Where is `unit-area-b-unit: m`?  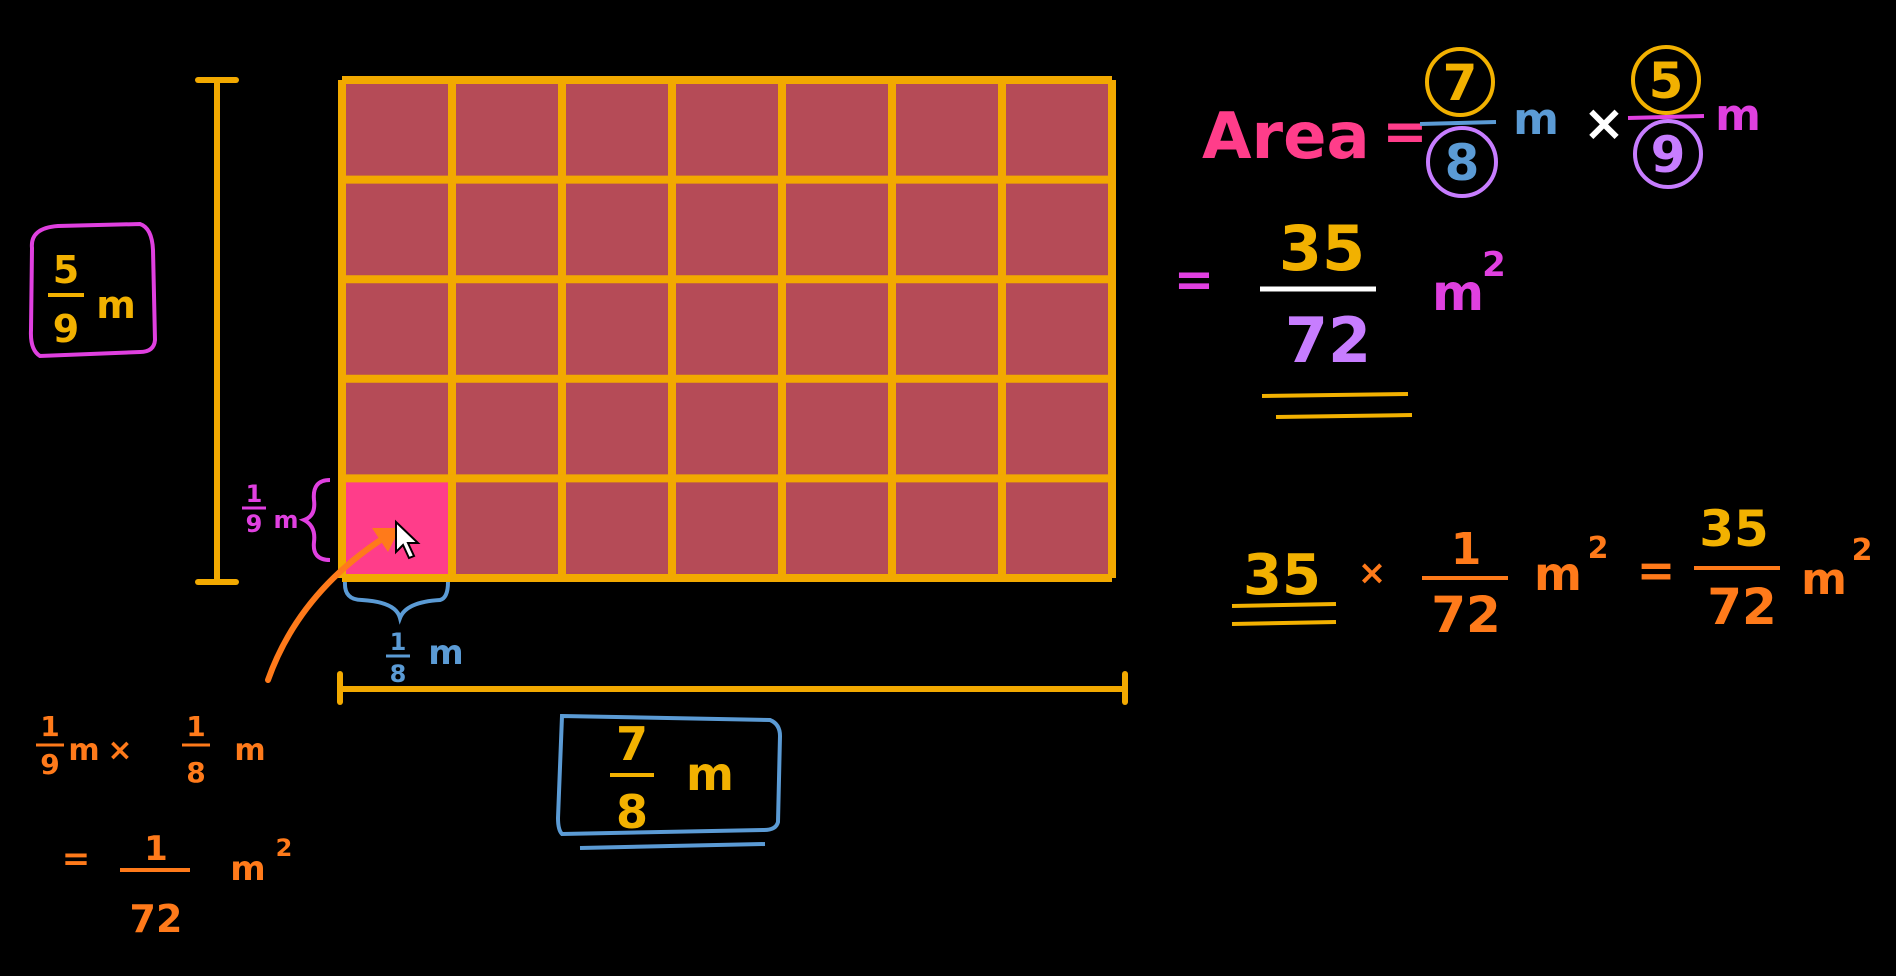 unit-area-b-unit: m is located at coordinates (249, 750).